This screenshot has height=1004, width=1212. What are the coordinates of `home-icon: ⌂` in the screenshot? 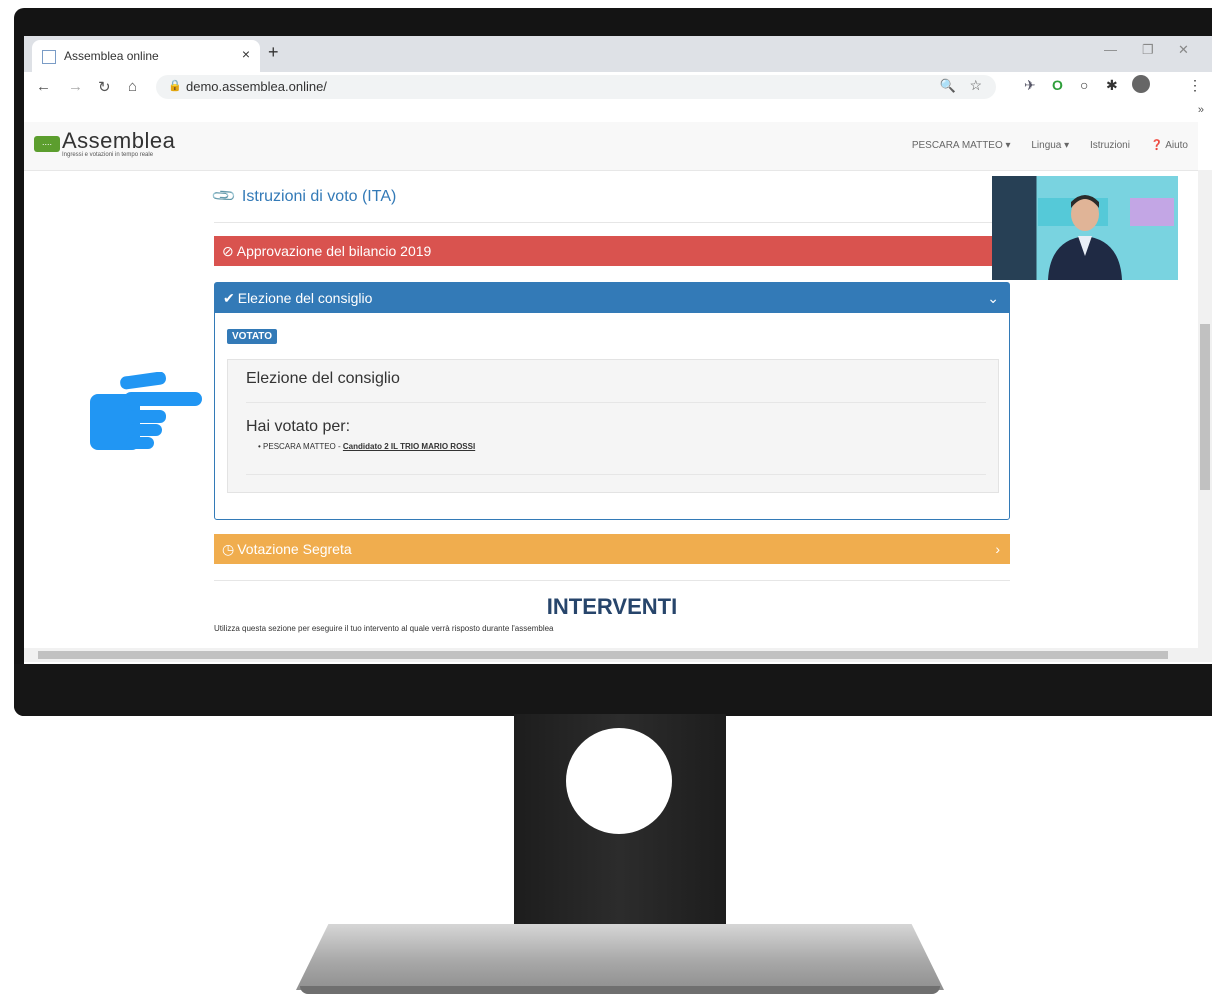 It's located at (132, 86).